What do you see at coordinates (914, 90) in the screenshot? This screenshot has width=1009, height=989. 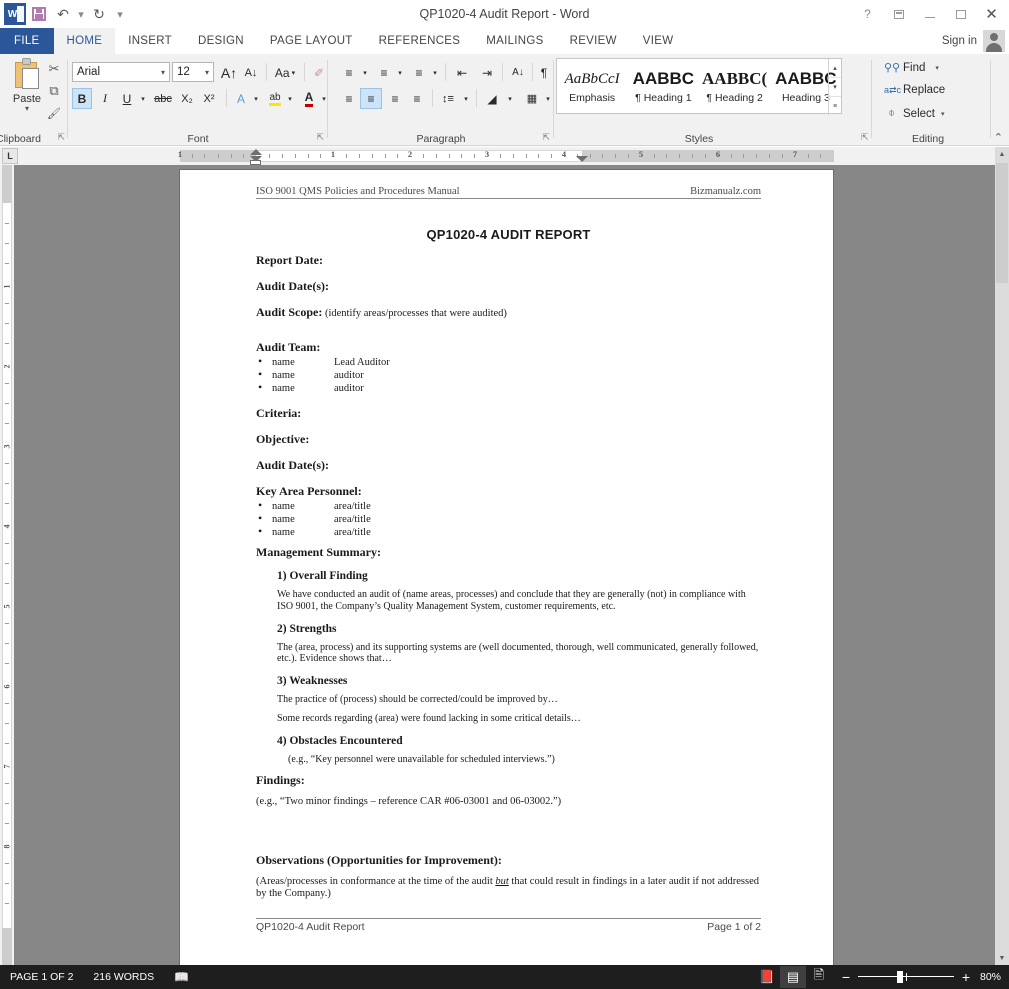 I see `replace-button: a⇄c Replace` at bounding box center [914, 90].